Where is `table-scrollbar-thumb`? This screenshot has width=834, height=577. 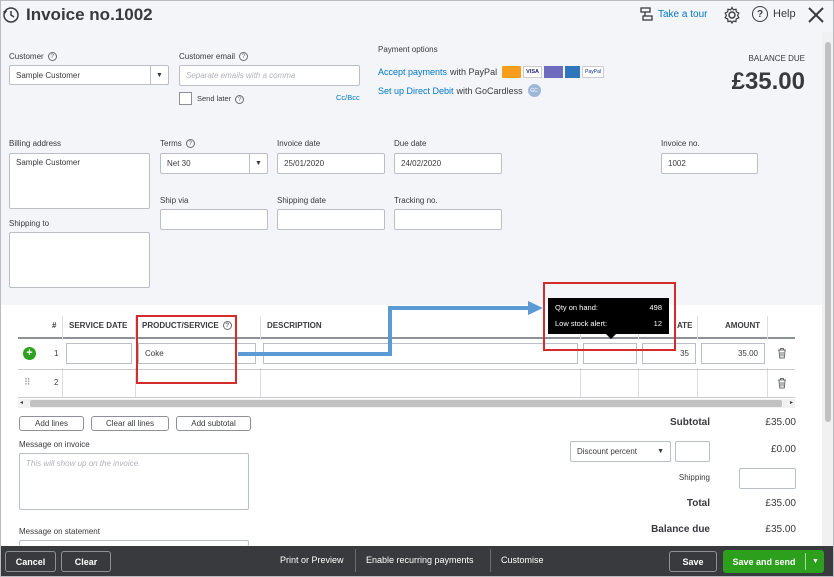
table-scrollbar-thumb is located at coordinates (406, 403).